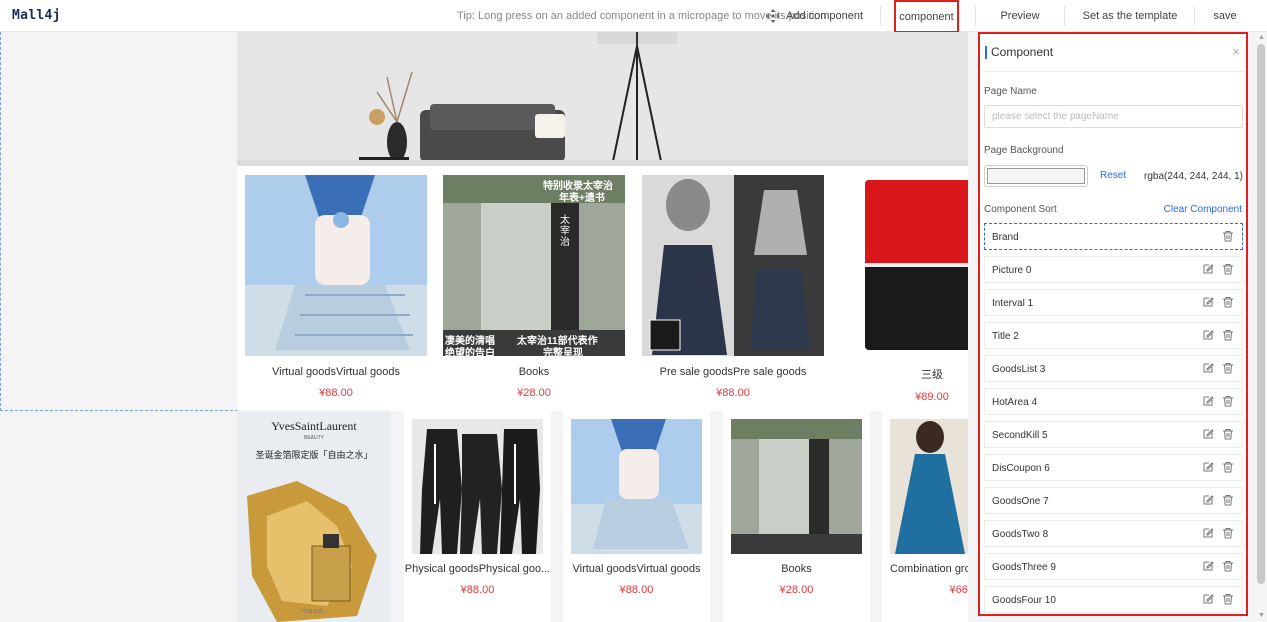 The image size is (1267, 622). I want to click on component-item-label: Brand, so click(1005, 237).